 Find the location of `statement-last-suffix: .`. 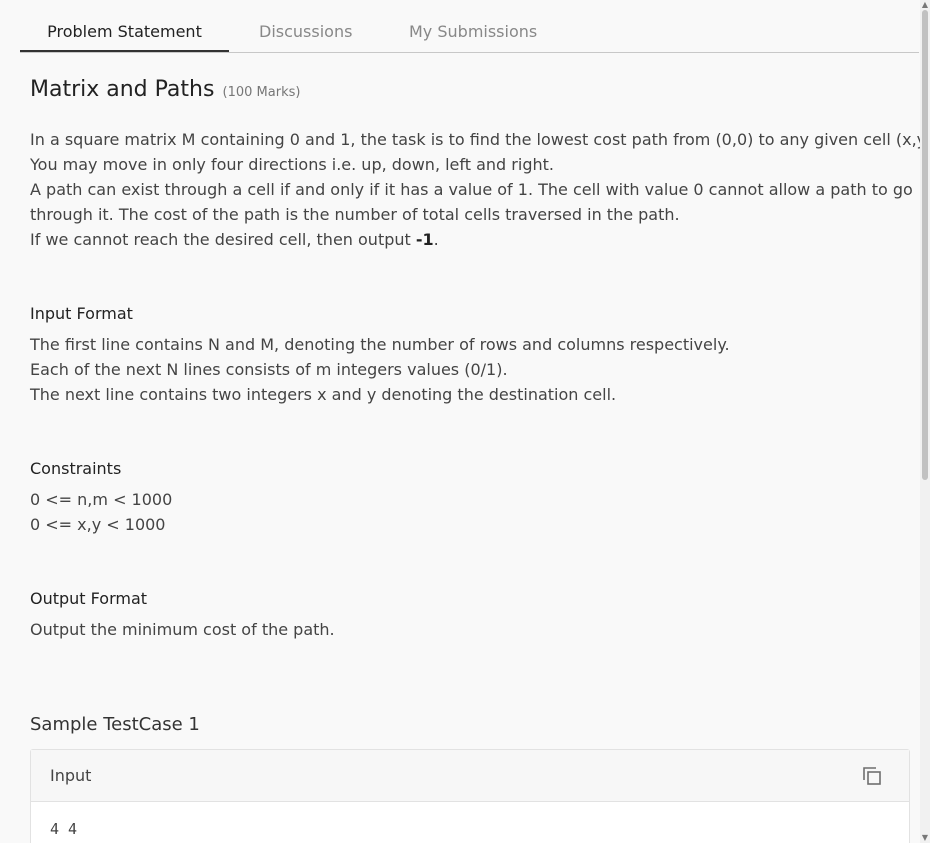

statement-last-suffix: . is located at coordinates (436, 239).